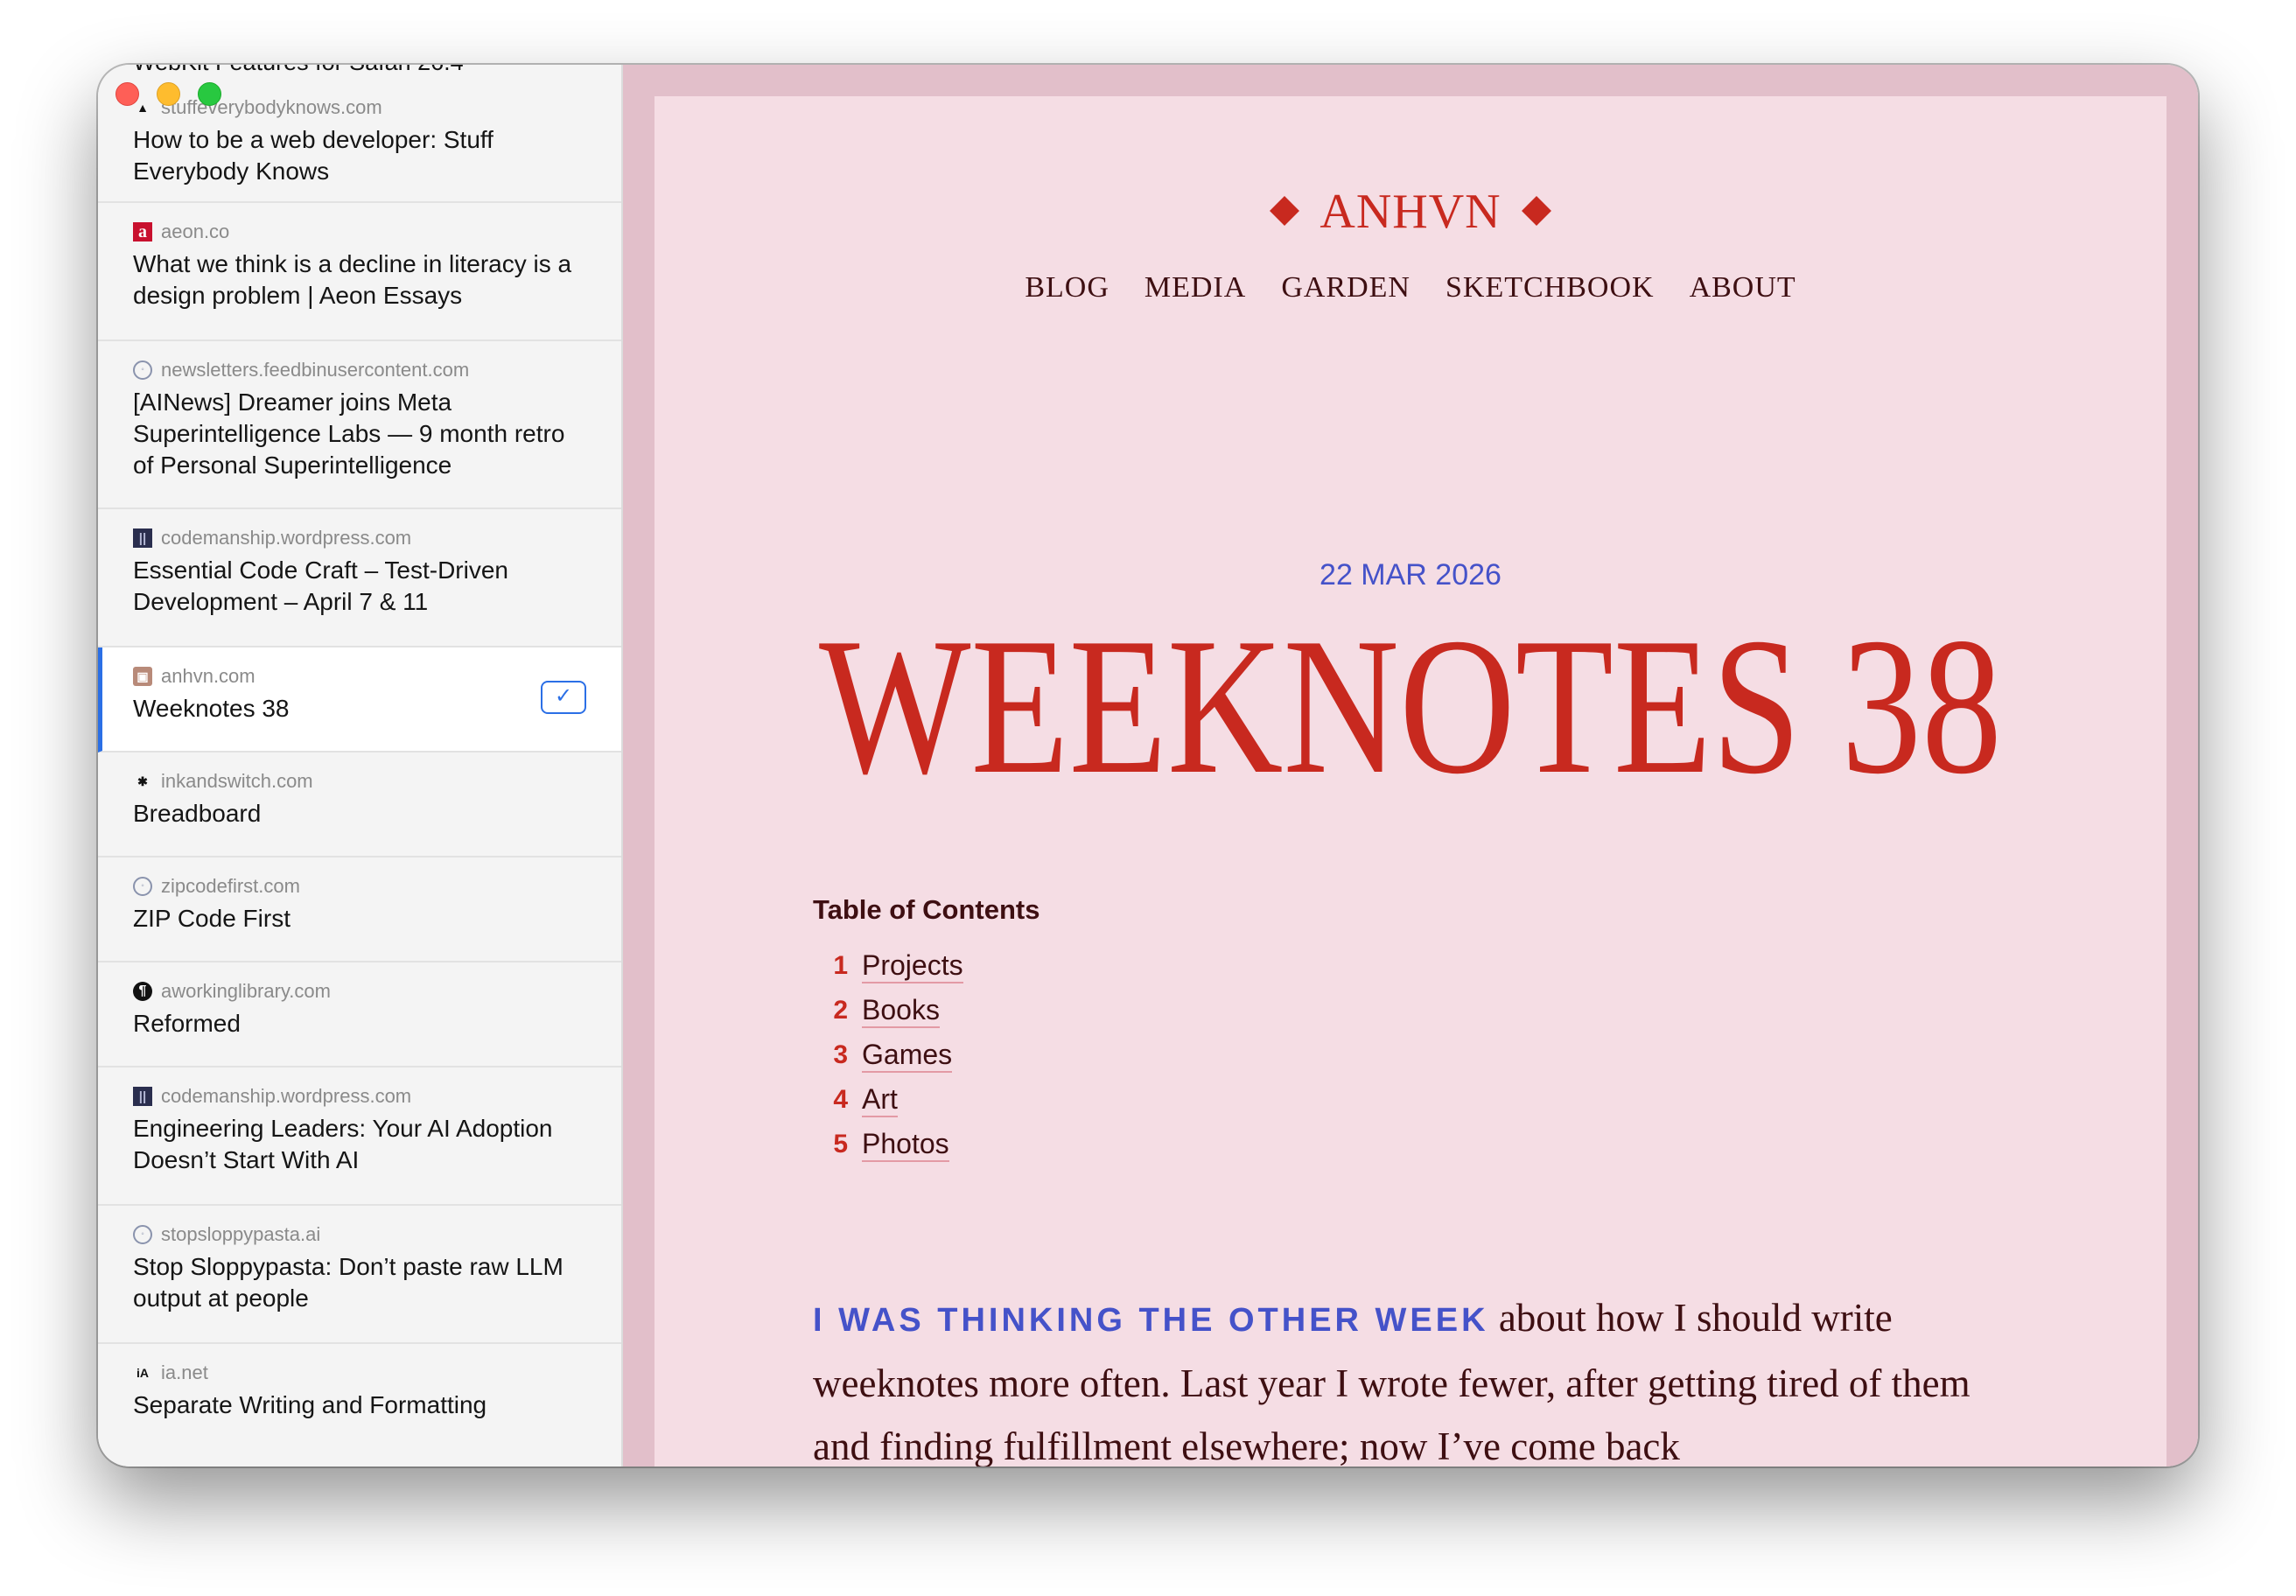 Image resolution: width=2296 pixels, height=1596 pixels. Describe the element at coordinates (1345, 287) in the screenshot. I see `nav-garden: GARDEN` at that location.